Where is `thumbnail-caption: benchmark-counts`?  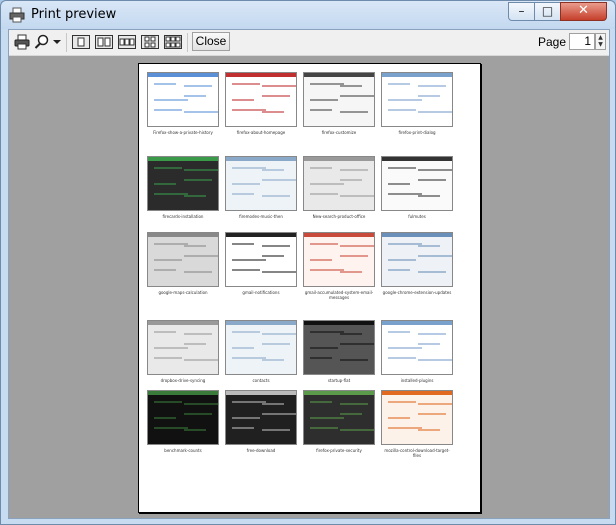 thumbnail-caption: benchmark-counts is located at coordinates (183, 450).